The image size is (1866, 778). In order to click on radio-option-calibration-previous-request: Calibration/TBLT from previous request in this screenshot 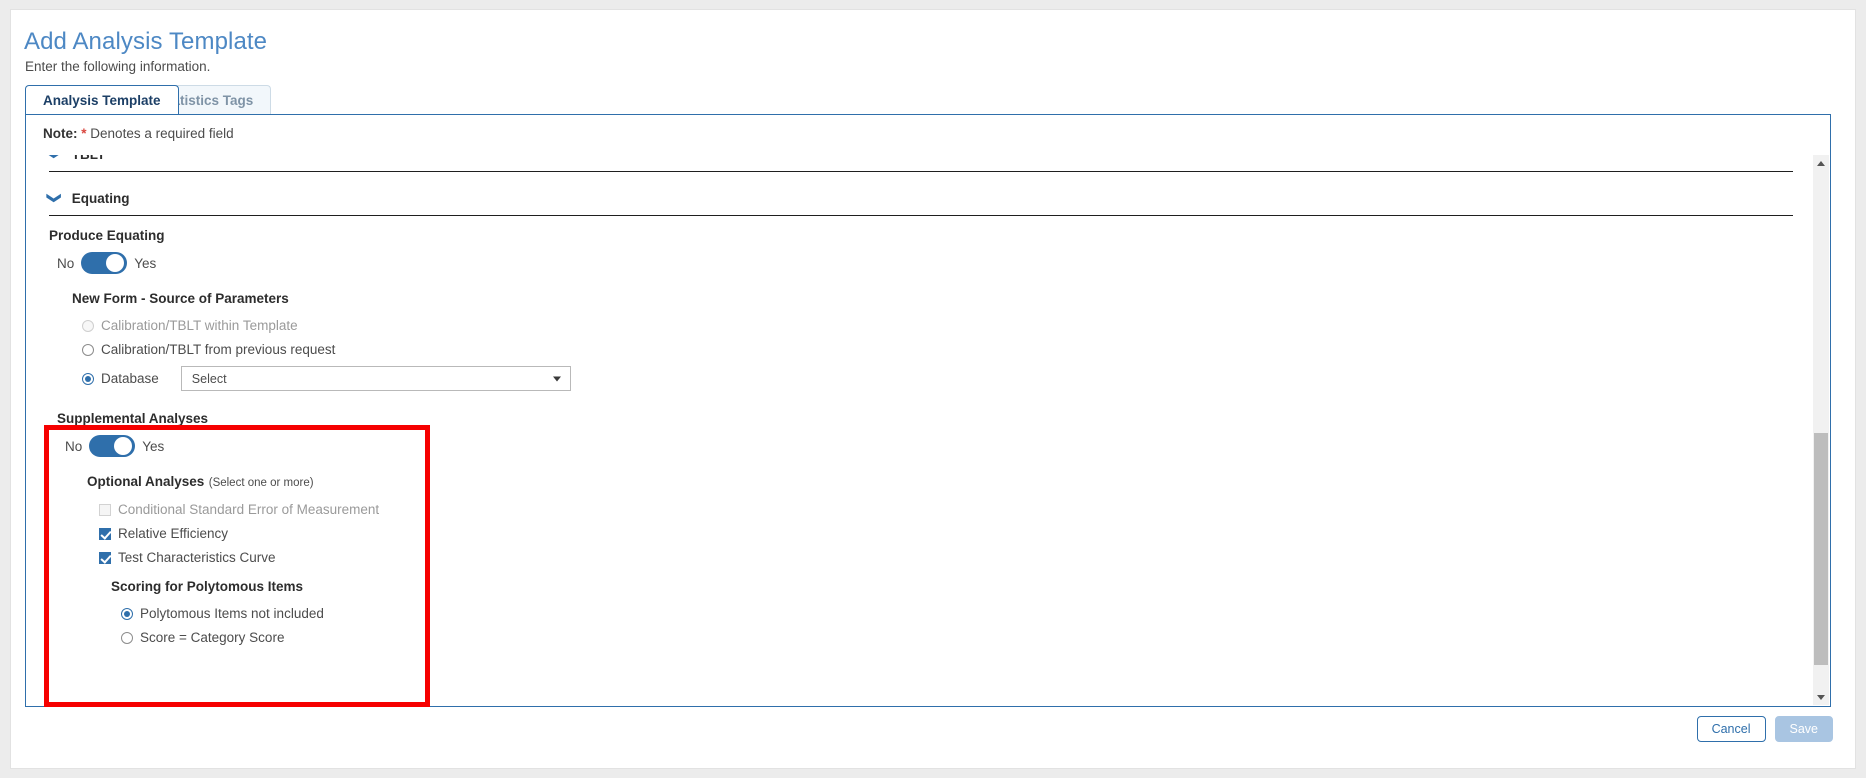, I will do `click(932, 349)`.